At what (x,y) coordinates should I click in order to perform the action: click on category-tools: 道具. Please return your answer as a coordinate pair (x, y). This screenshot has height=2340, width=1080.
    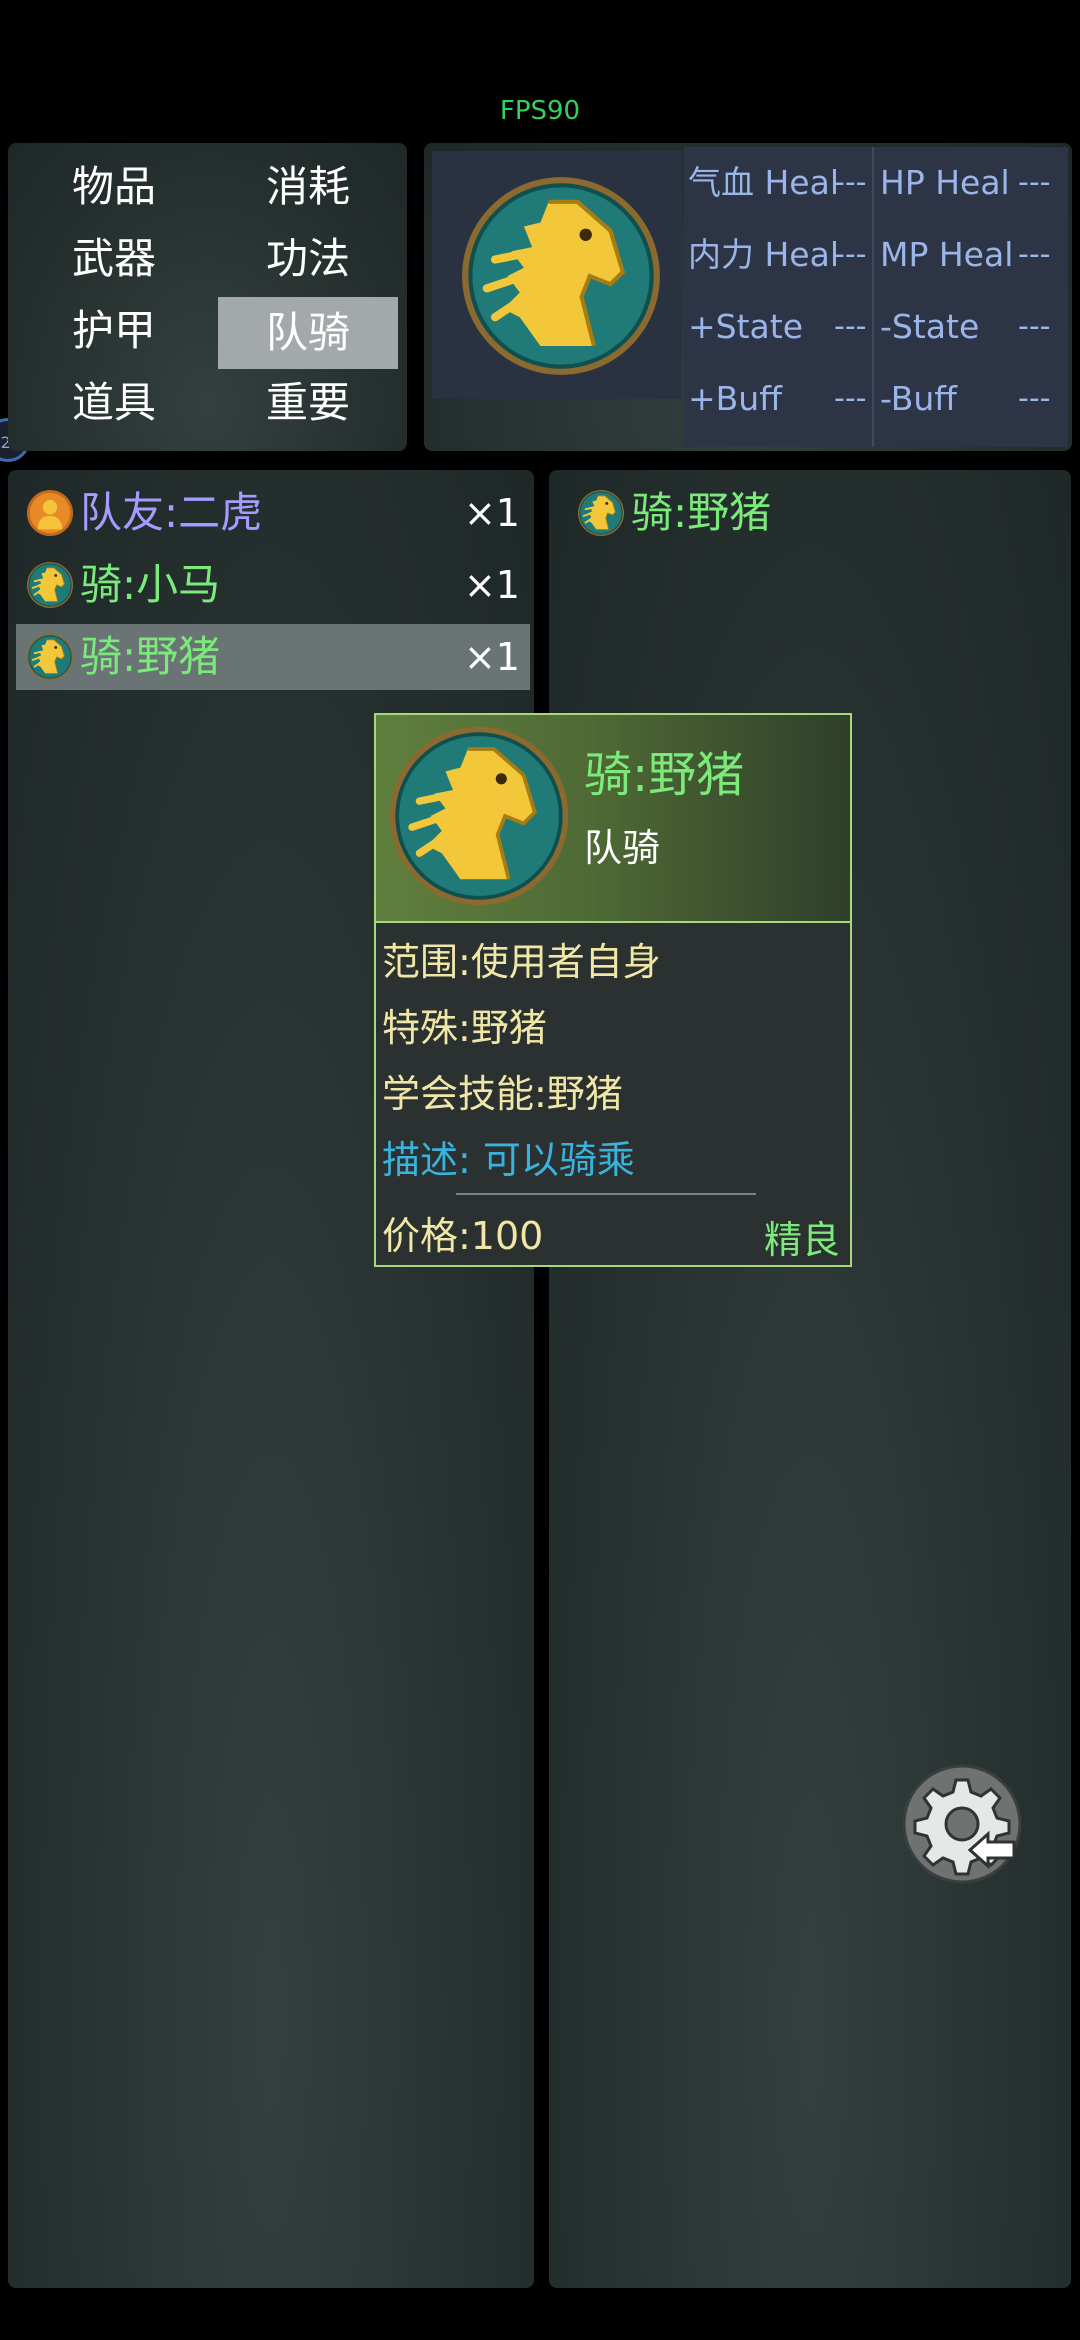
    Looking at the image, I should click on (114, 403).